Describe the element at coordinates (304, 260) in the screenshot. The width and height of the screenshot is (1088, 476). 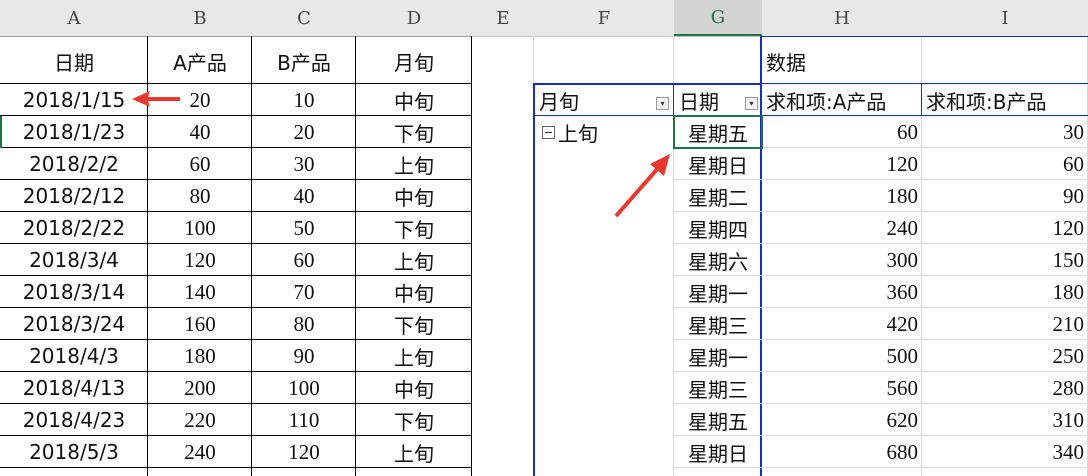
I see `table-cell-b: 60` at that location.